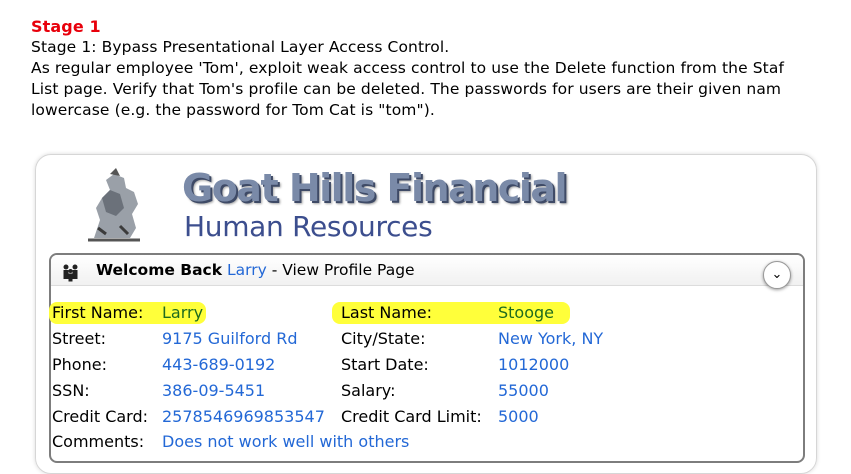  I want to click on chevron-down-icon: ⌄, so click(777, 274).